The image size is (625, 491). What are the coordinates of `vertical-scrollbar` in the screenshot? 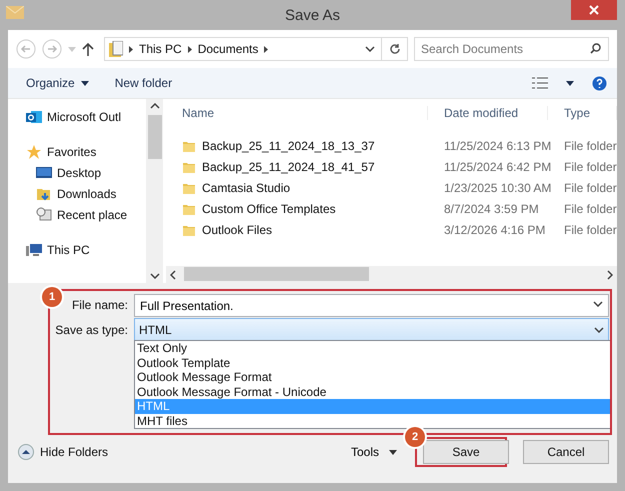 It's located at (154, 191).